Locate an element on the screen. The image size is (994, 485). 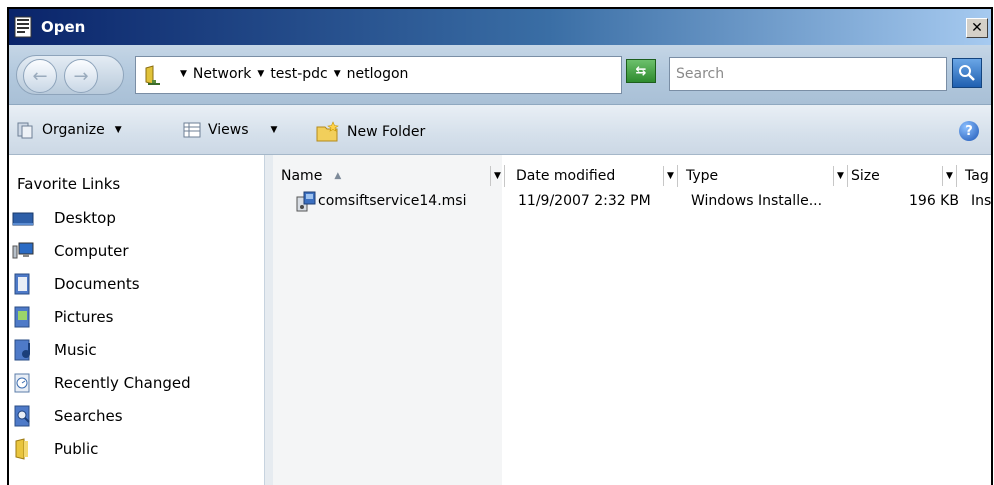
new-folder-label: New Folder is located at coordinates (386, 132).